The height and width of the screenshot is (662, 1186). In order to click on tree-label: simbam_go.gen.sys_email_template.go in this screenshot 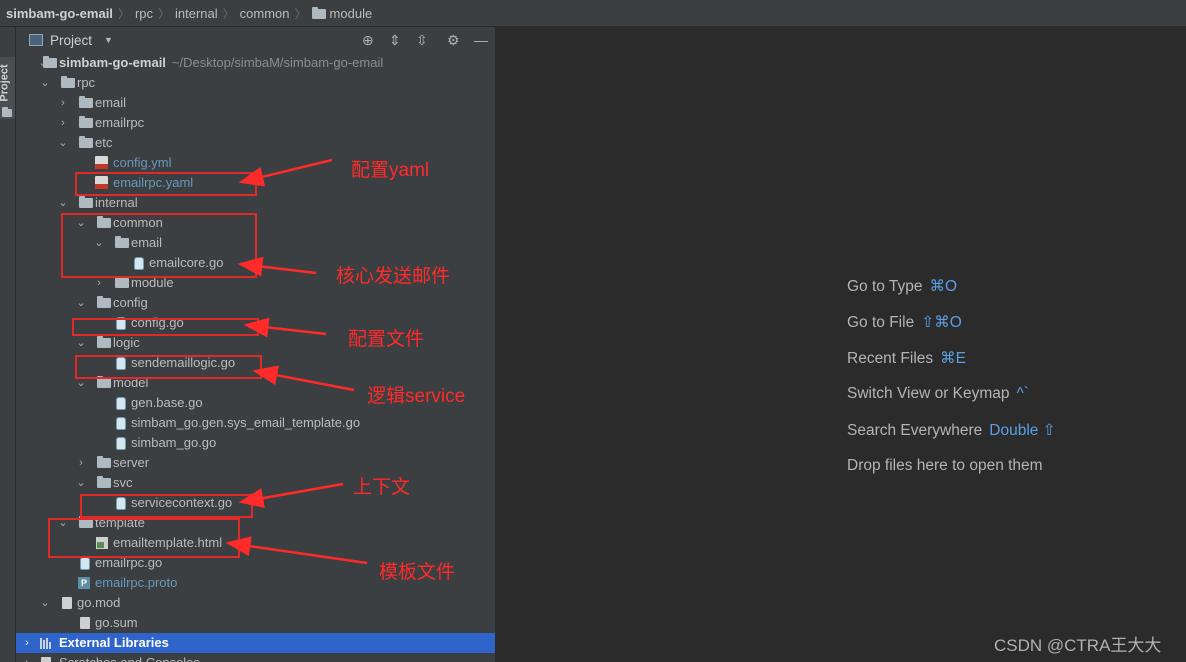, I will do `click(246, 422)`.